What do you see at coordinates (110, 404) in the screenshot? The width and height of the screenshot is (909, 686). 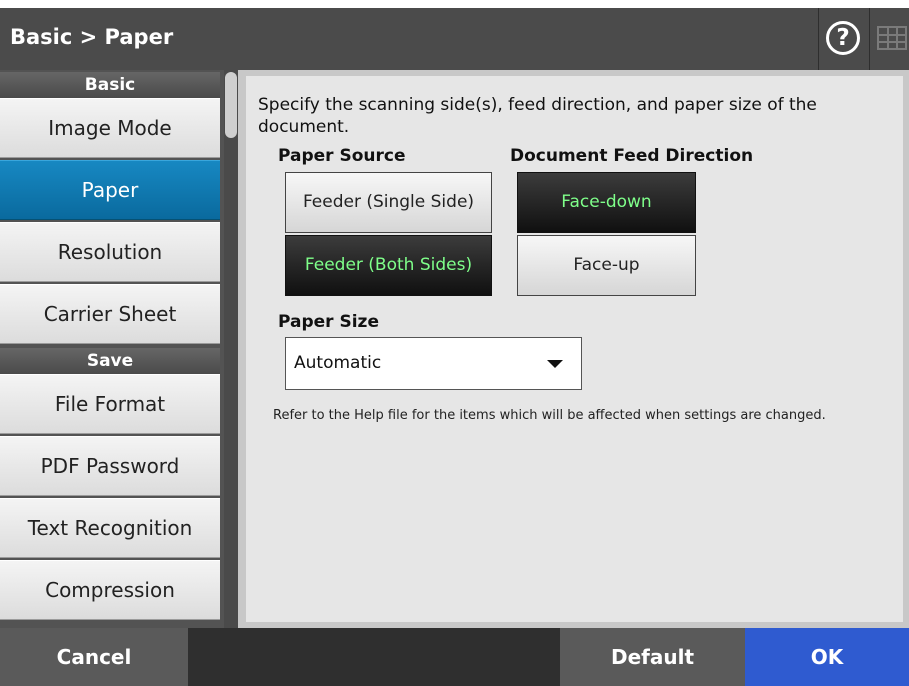 I see `sidebar-item-file-format: File Format` at bounding box center [110, 404].